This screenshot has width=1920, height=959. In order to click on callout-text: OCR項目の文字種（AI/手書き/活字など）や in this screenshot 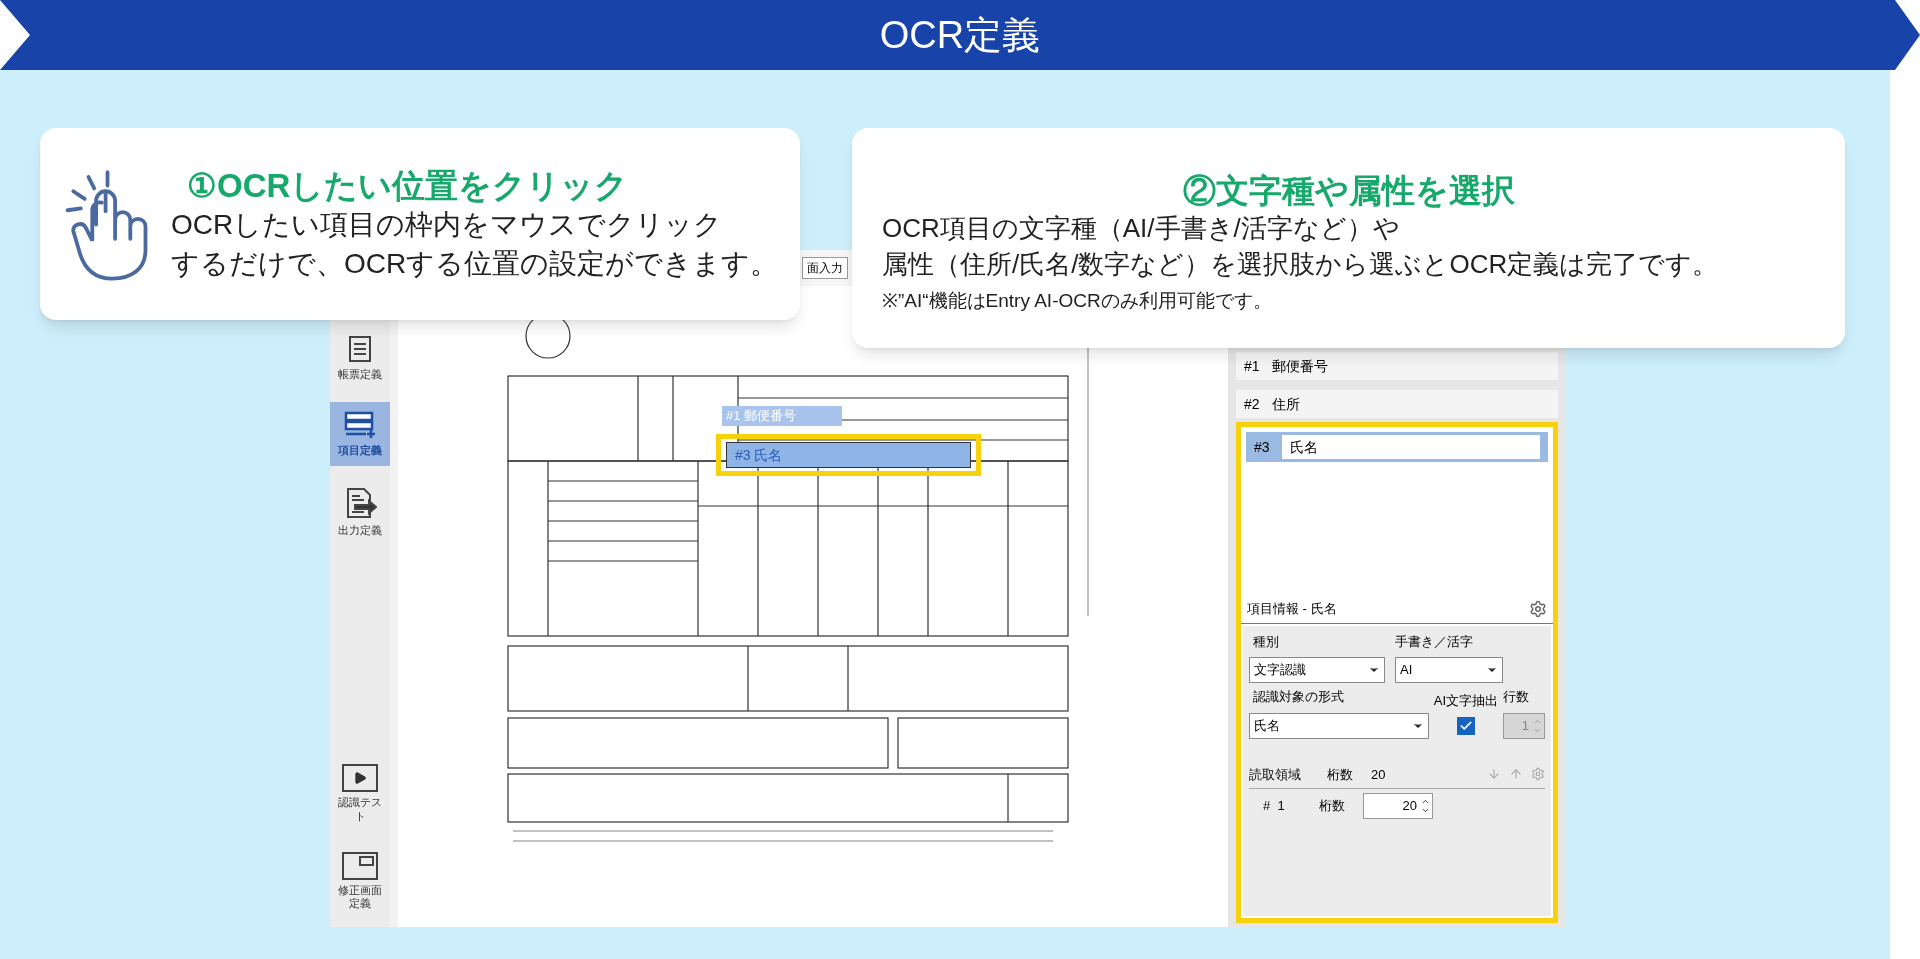, I will do `click(1141, 229)`.